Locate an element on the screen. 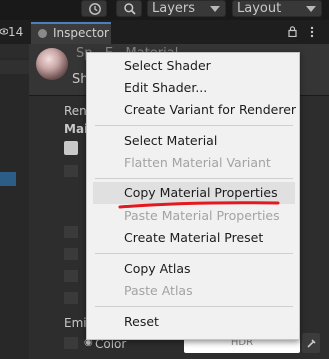 The width and height of the screenshot is (329, 359). hierarchy-count: 14 is located at coordinates (16, 32).